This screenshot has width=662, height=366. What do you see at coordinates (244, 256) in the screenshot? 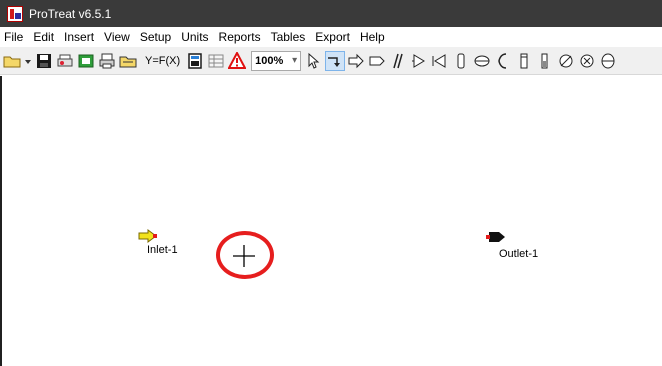
I see `crosshair-icon` at bounding box center [244, 256].